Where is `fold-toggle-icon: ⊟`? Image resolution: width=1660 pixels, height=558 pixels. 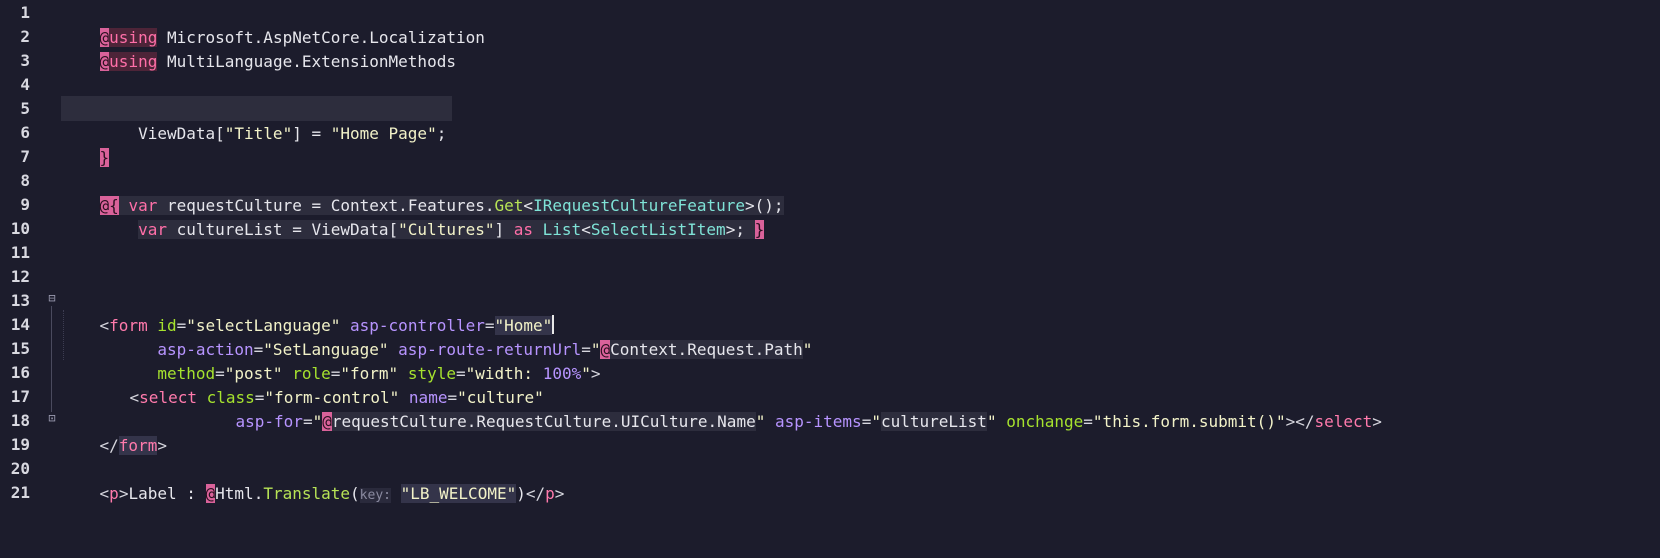
fold-toggle-icon: ⊟ is located at coordinates (52, 298).